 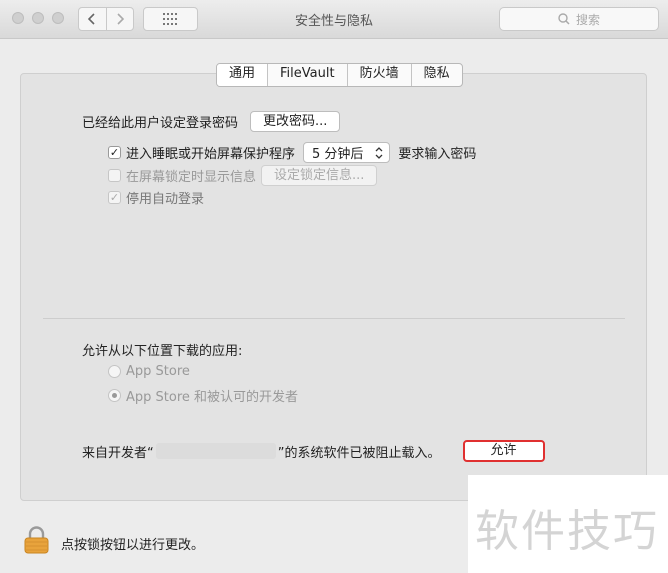 What do you see at coordinates (378, 75) in the screenshot?
I see `tab-firewall: 防火墙` at bounding box center [378, 75].